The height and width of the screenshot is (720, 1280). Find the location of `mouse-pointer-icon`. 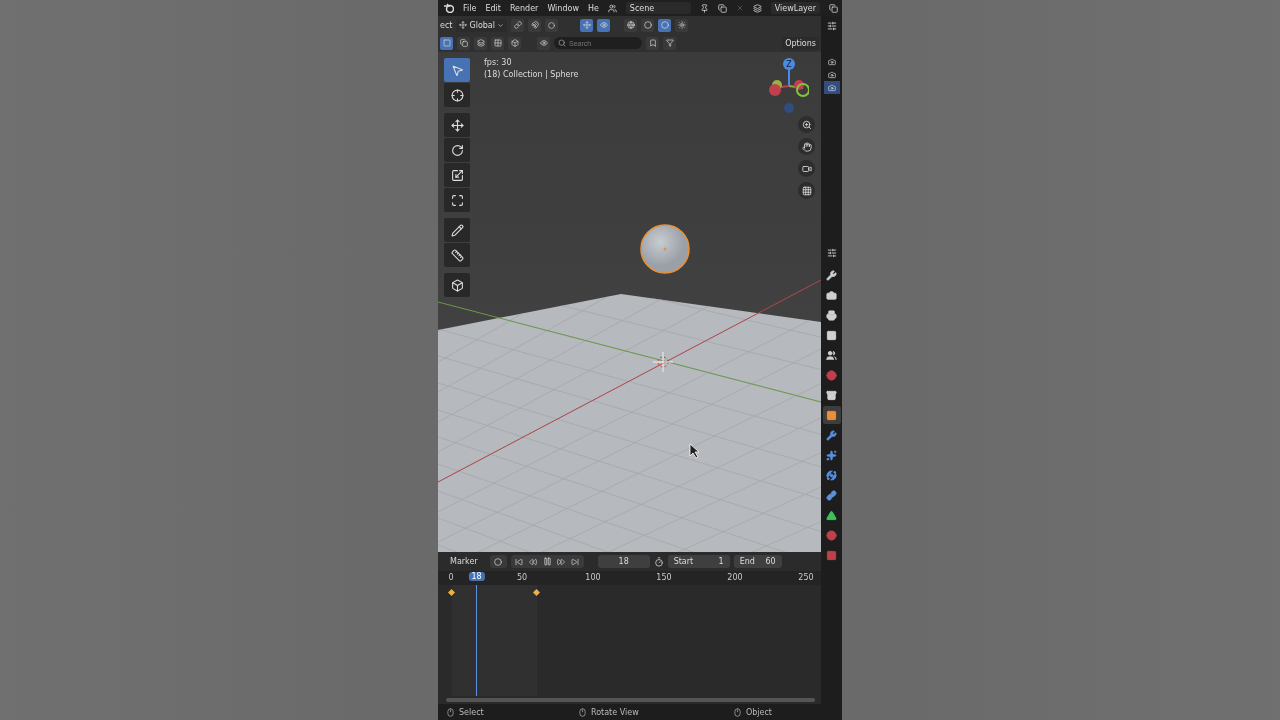

mouse-pointer-icon is located at coordinates (694, 451).